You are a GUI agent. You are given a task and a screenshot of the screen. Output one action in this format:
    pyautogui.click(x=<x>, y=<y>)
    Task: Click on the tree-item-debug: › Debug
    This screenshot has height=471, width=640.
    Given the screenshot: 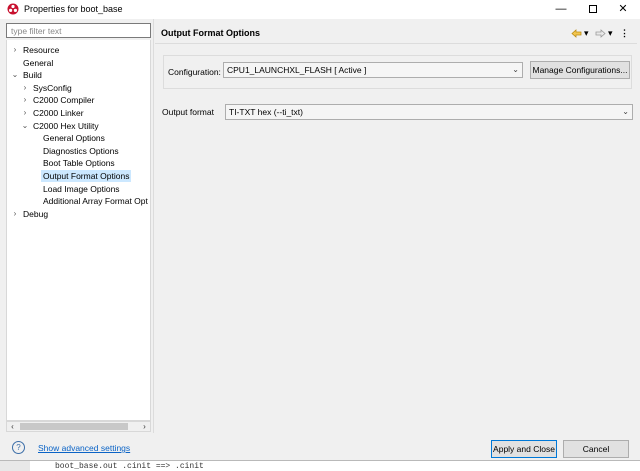 What is the action you would take?
    pyautogui.click(x=78, y=214)
    